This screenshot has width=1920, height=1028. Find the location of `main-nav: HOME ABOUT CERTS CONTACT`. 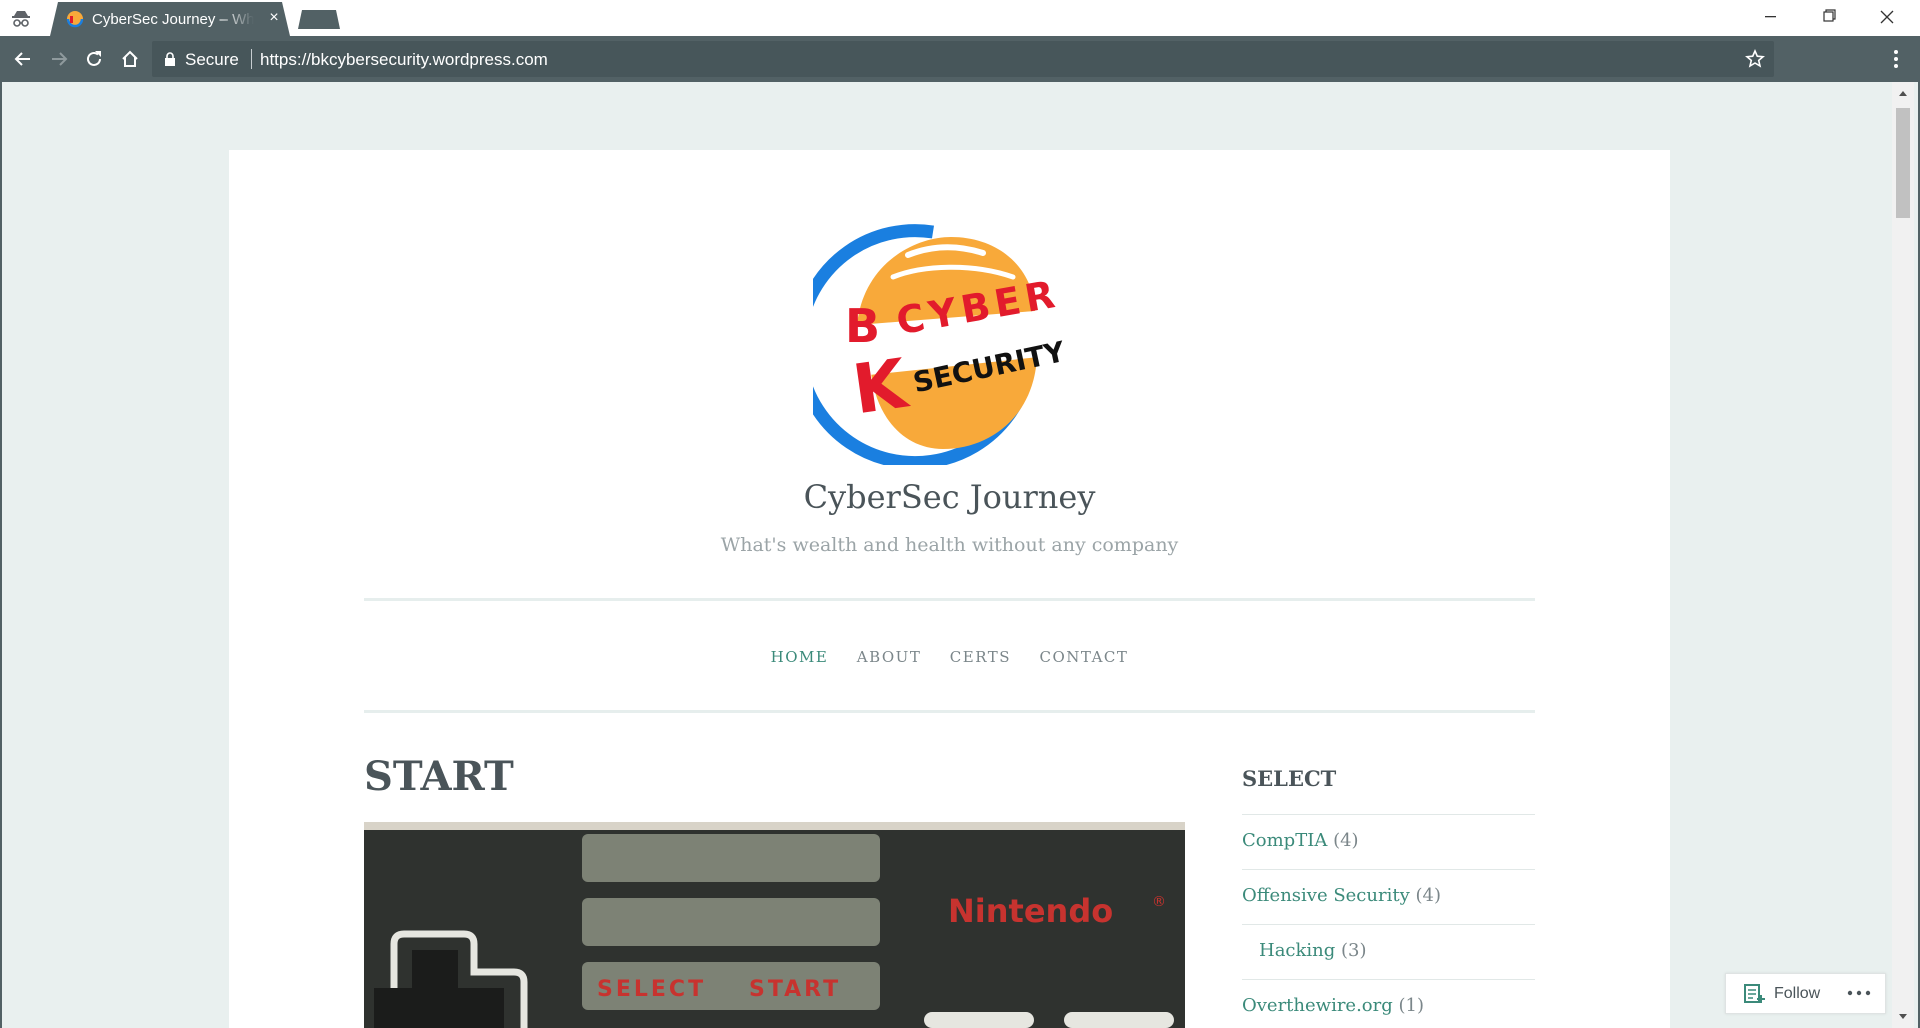

main-nav: HOME ABOUT CERTS CONTACT is located at coordinates (949, 657).